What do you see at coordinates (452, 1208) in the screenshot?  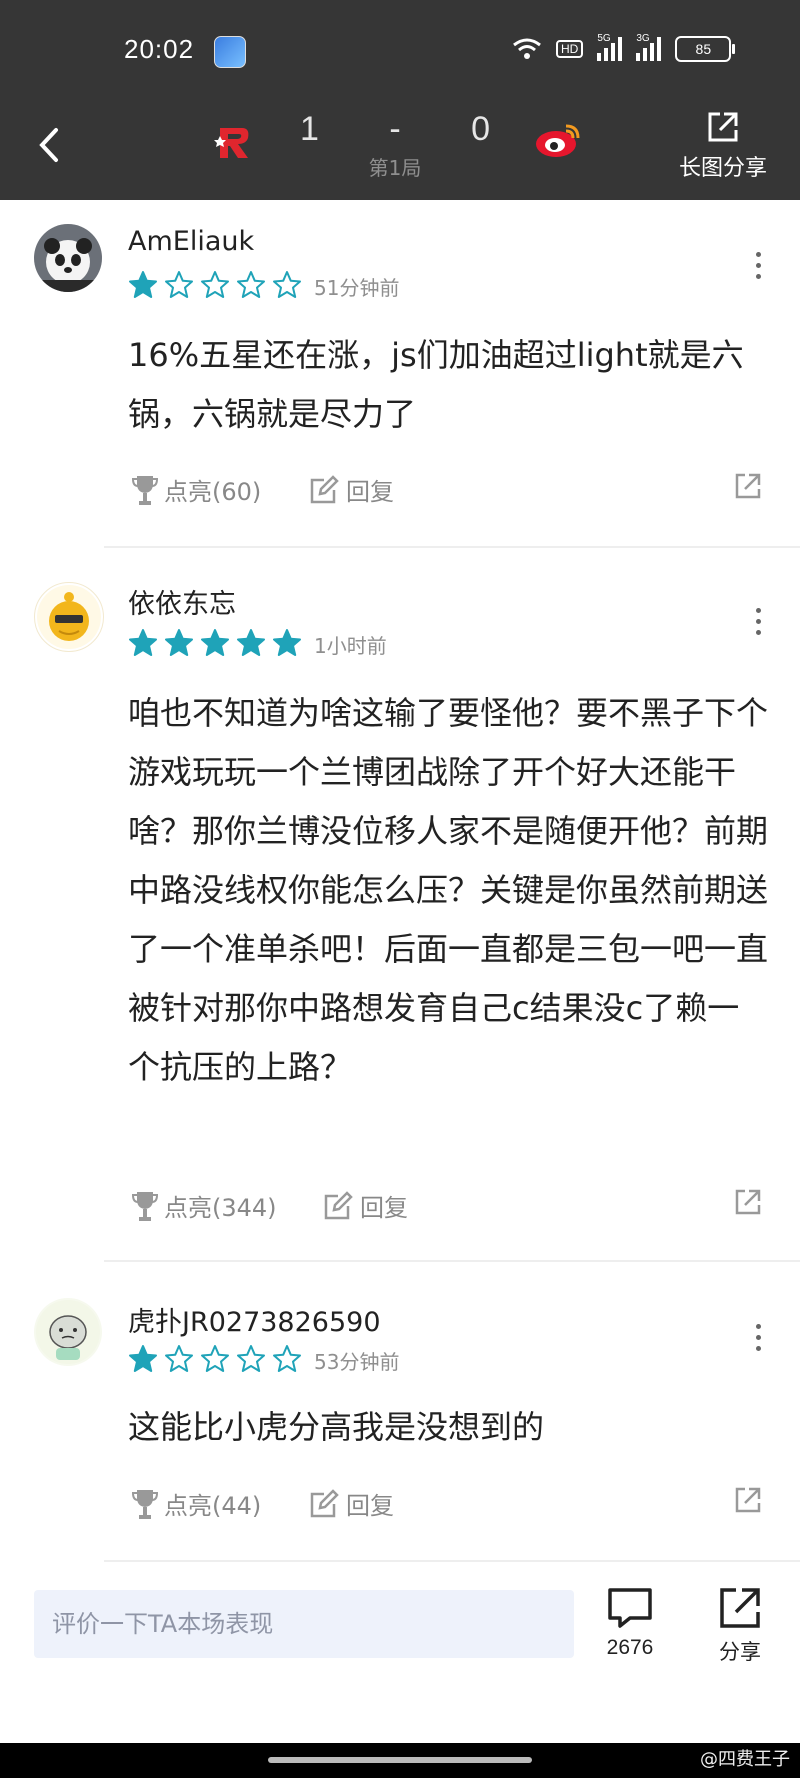 I see `comment-actions: 点亮(344) 回复` at bounding box center [452, 1208].